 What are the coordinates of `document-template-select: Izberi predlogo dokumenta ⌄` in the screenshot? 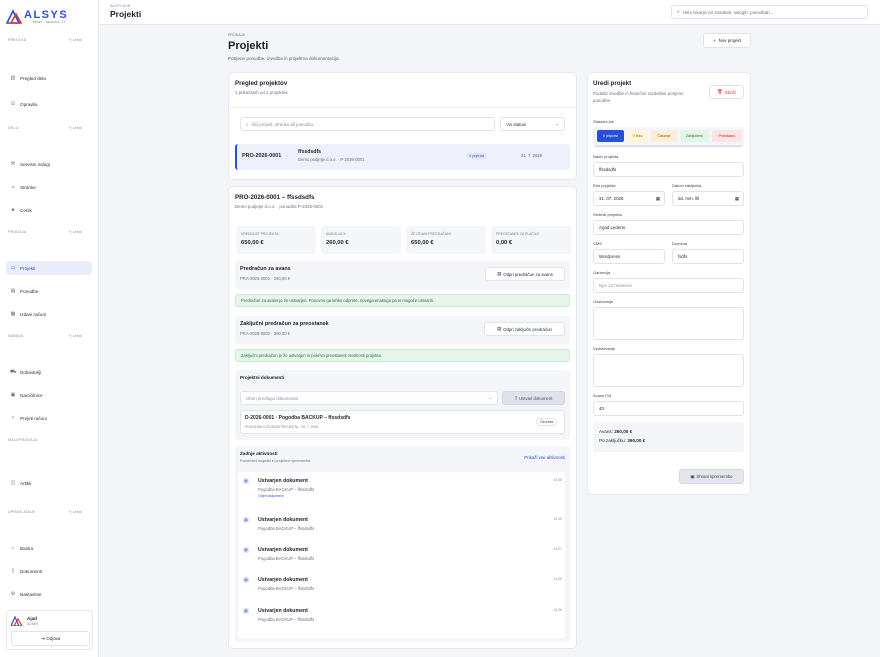 It's located at (369, 398).